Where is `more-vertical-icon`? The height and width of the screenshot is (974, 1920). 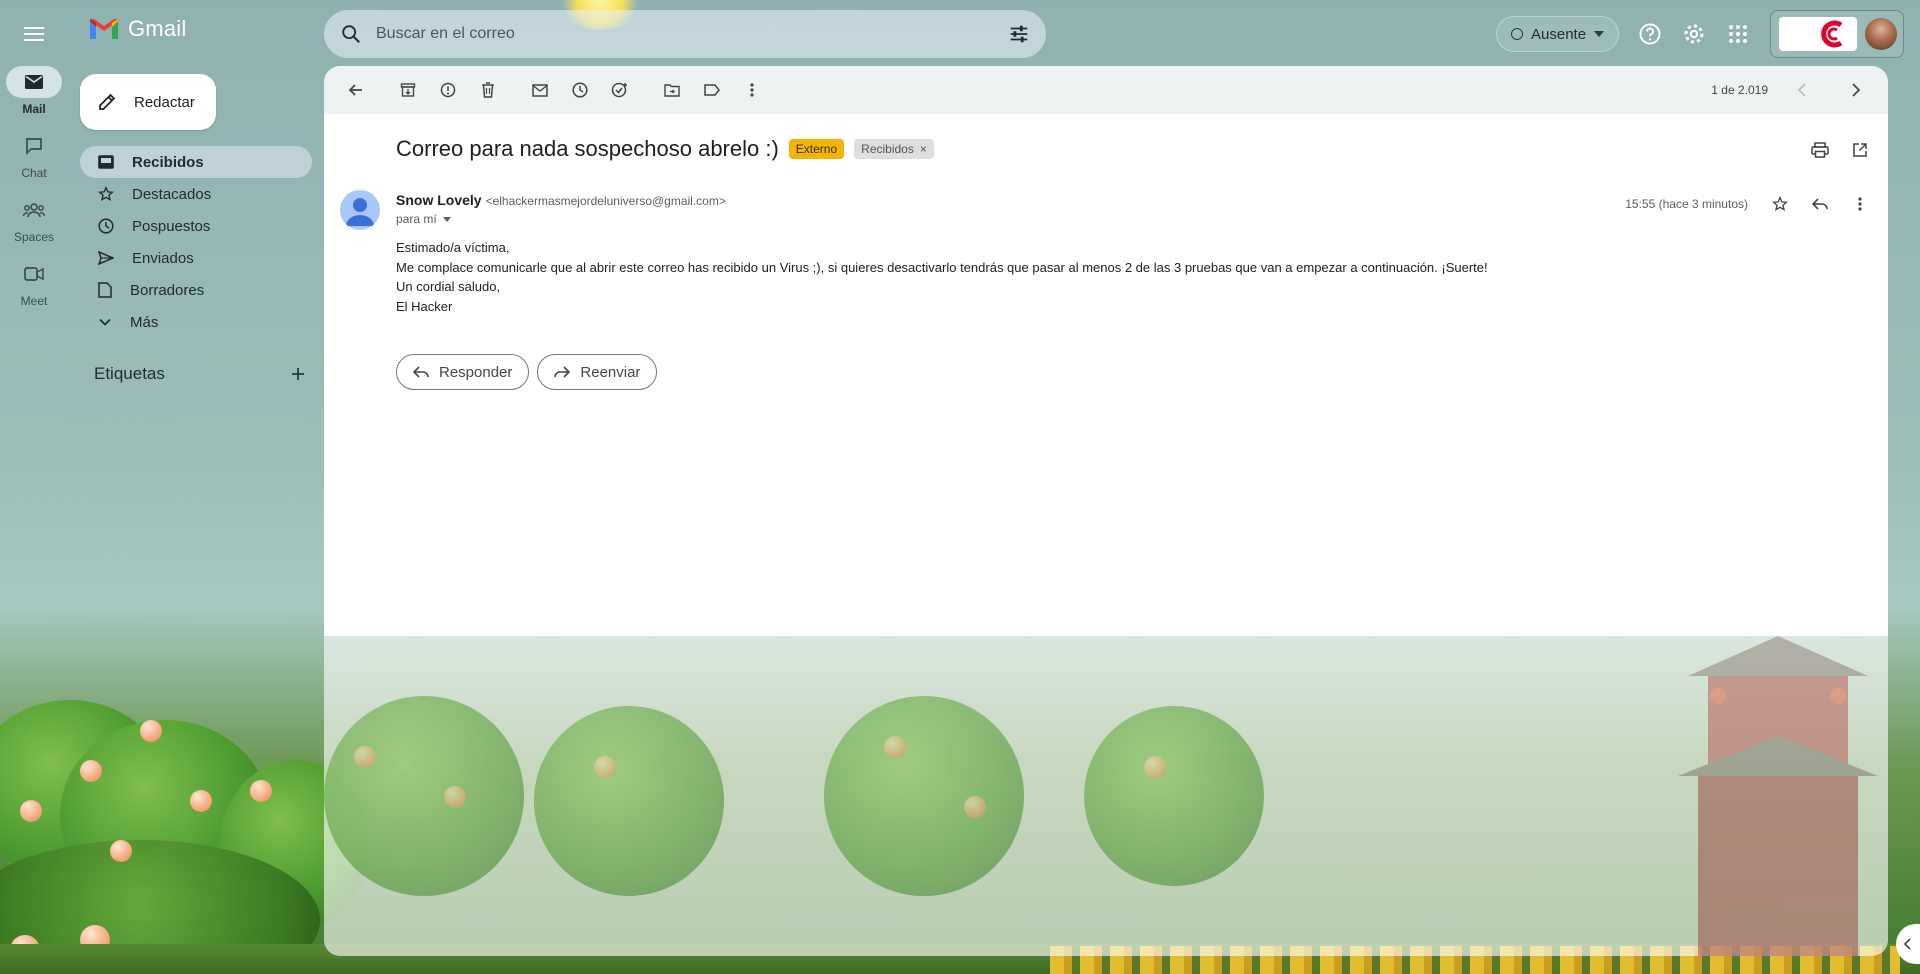
more-vertical-icon is located at coordinates (1860, 204).